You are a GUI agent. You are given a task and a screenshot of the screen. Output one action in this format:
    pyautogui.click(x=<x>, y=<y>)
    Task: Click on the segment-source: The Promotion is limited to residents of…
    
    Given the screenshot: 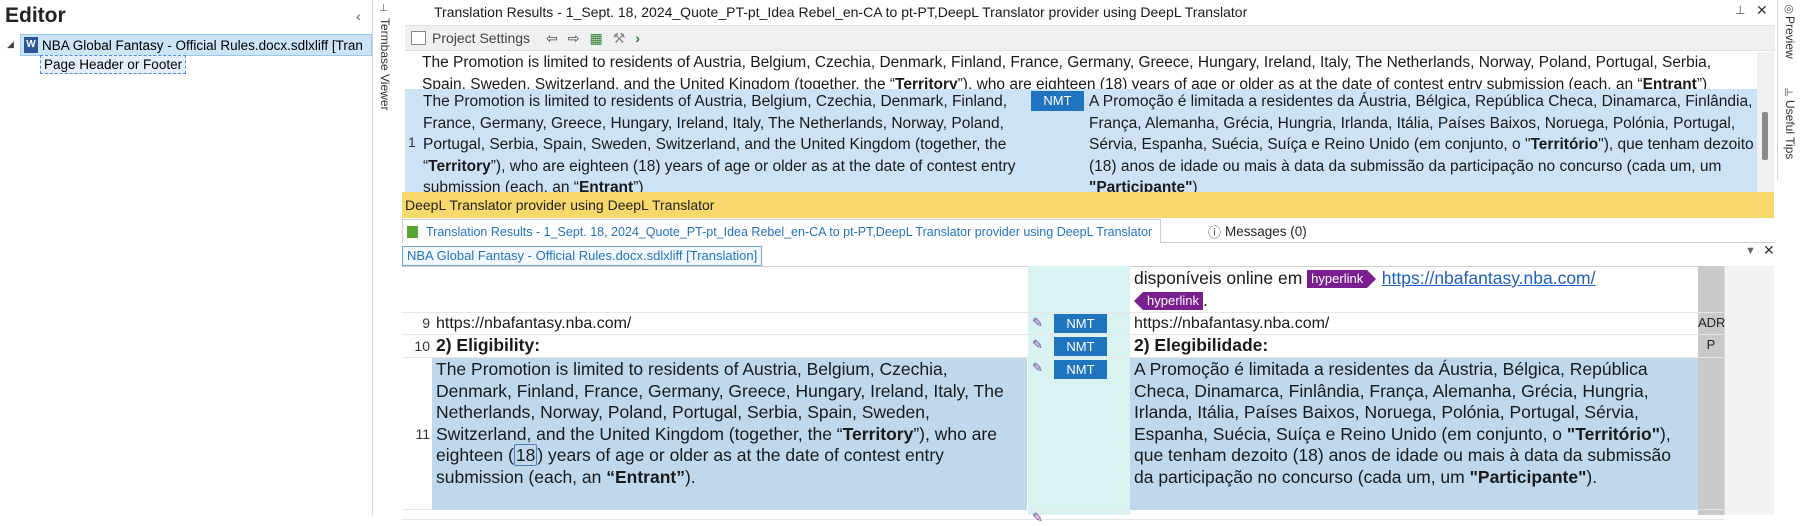 What is the action you would take?
    pyautogui.click(x=720, y=423)
    